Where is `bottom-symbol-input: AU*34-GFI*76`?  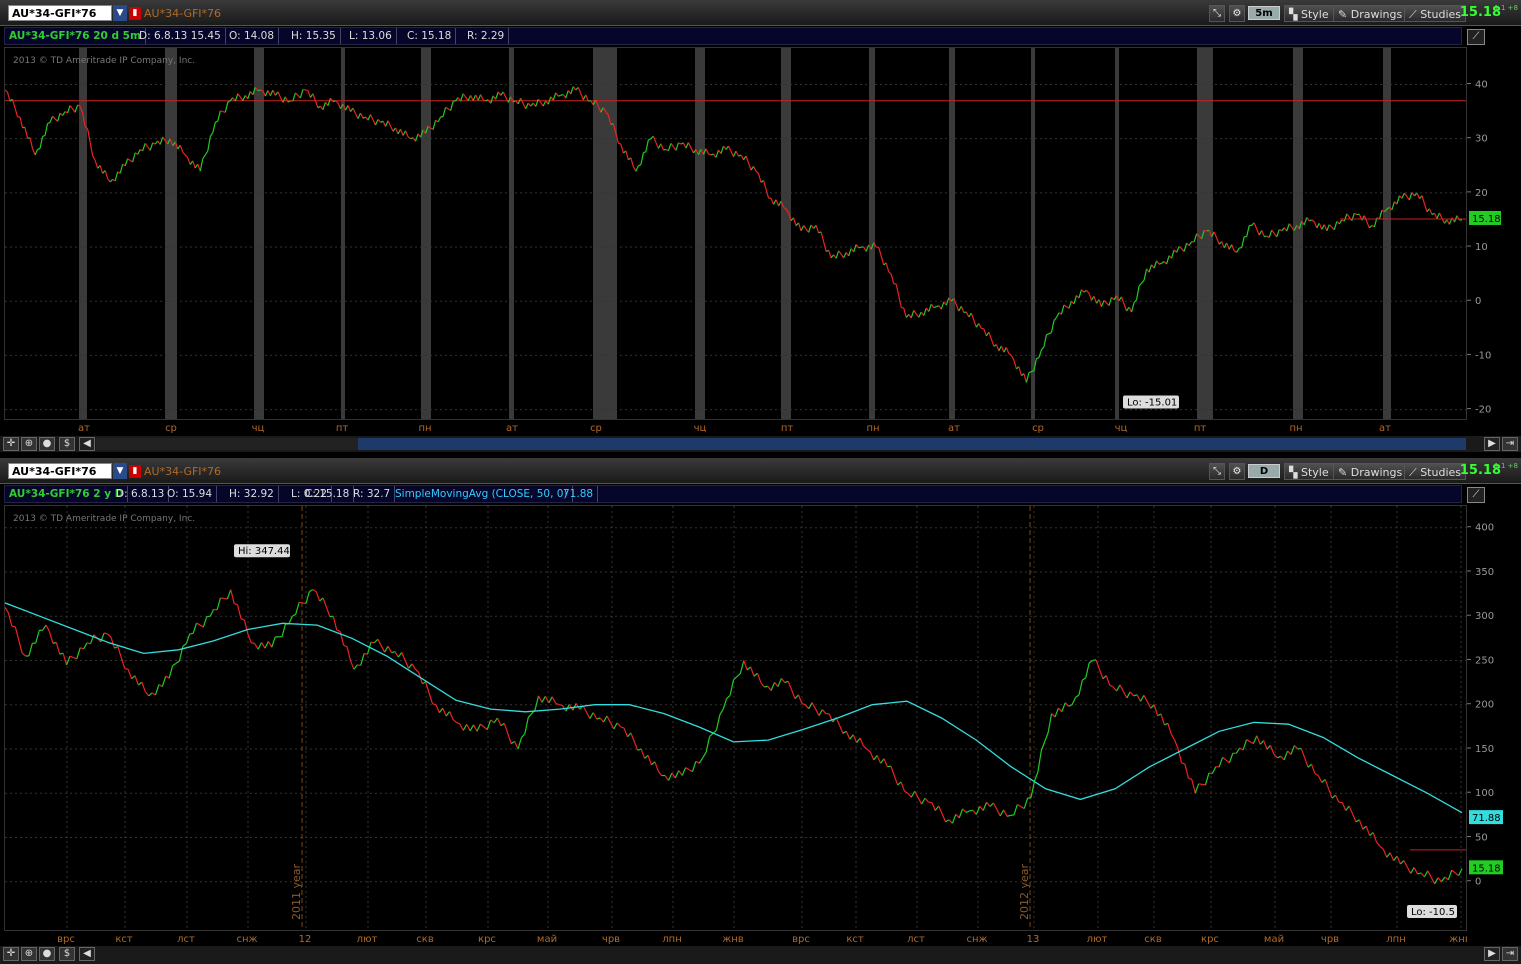 bottom-symbol-input: AU*34-GFI*76 is located at coordinates (60, 471).